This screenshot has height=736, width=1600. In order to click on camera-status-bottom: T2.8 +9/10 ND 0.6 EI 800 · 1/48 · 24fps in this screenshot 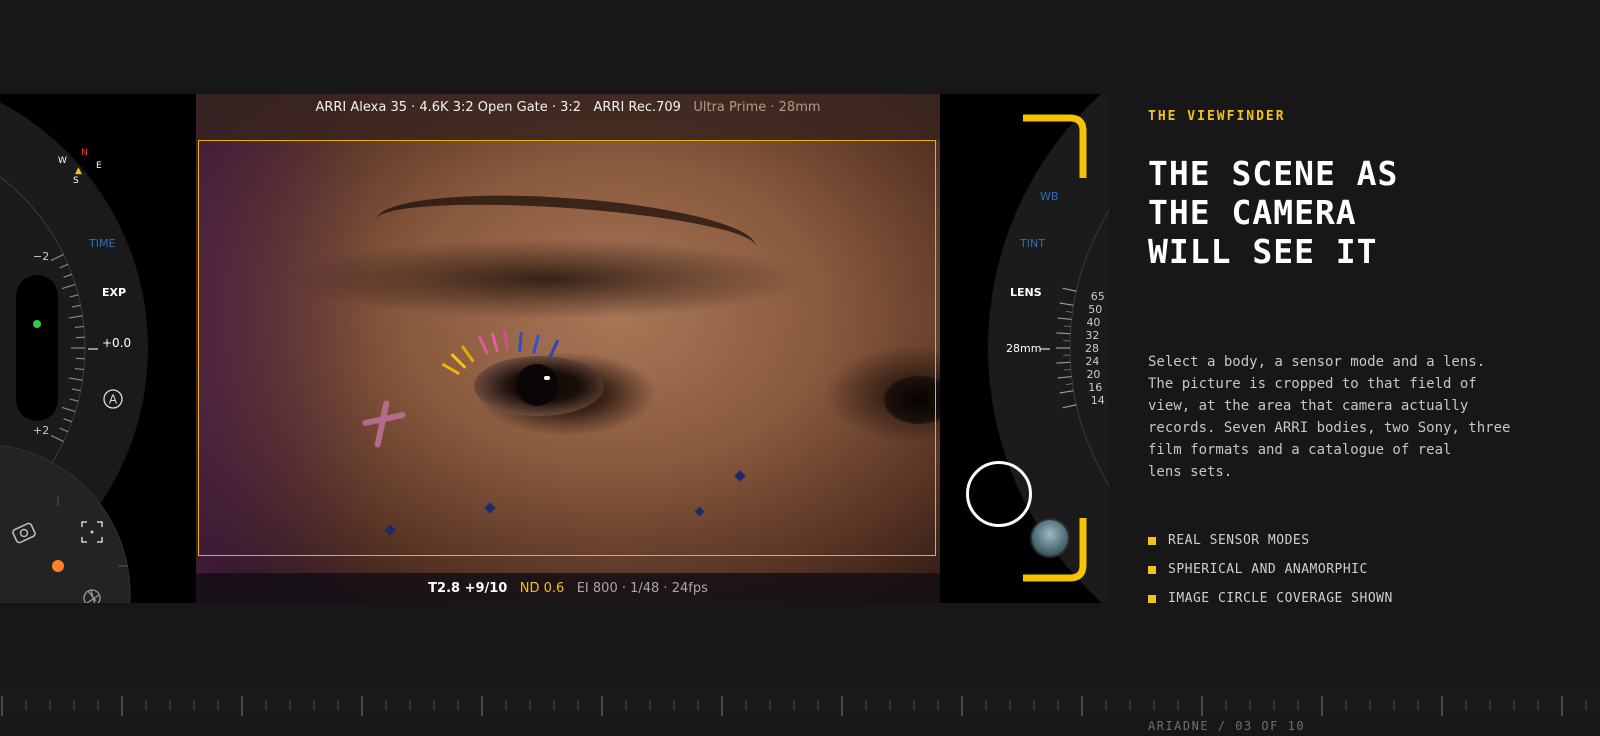, I will do `click(568, 588)`.